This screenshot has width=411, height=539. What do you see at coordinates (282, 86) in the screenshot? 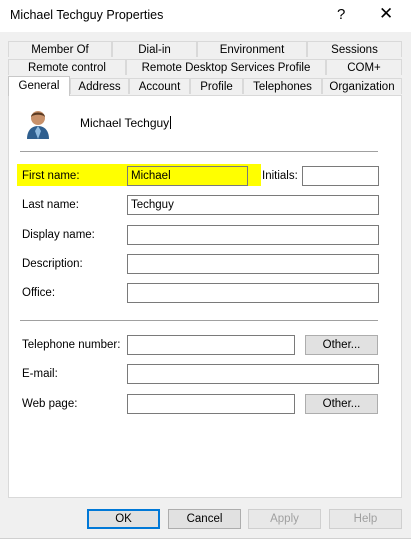
I see `tab-telephones: Telephones` at bounding box center [282, 86].